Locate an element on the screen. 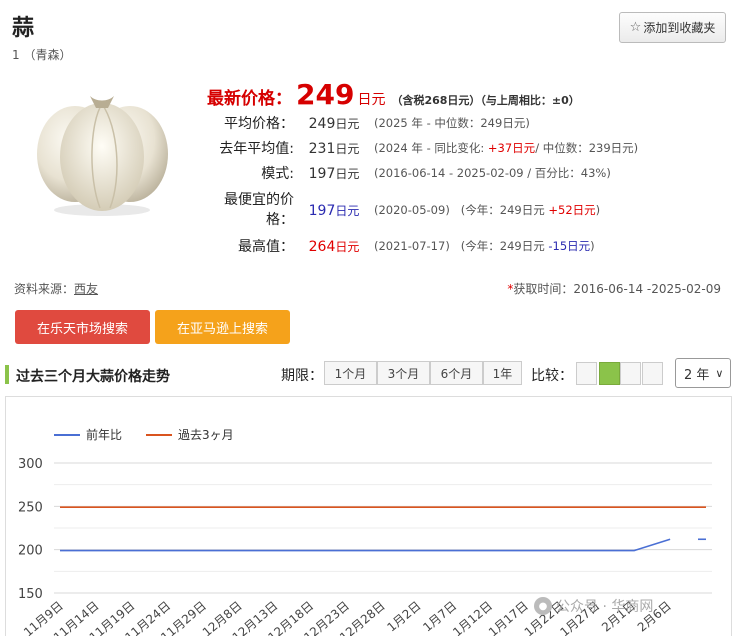 This screenshot has height=636, width=732. stat-label: 最高值： is located at coordinates (266, 247).